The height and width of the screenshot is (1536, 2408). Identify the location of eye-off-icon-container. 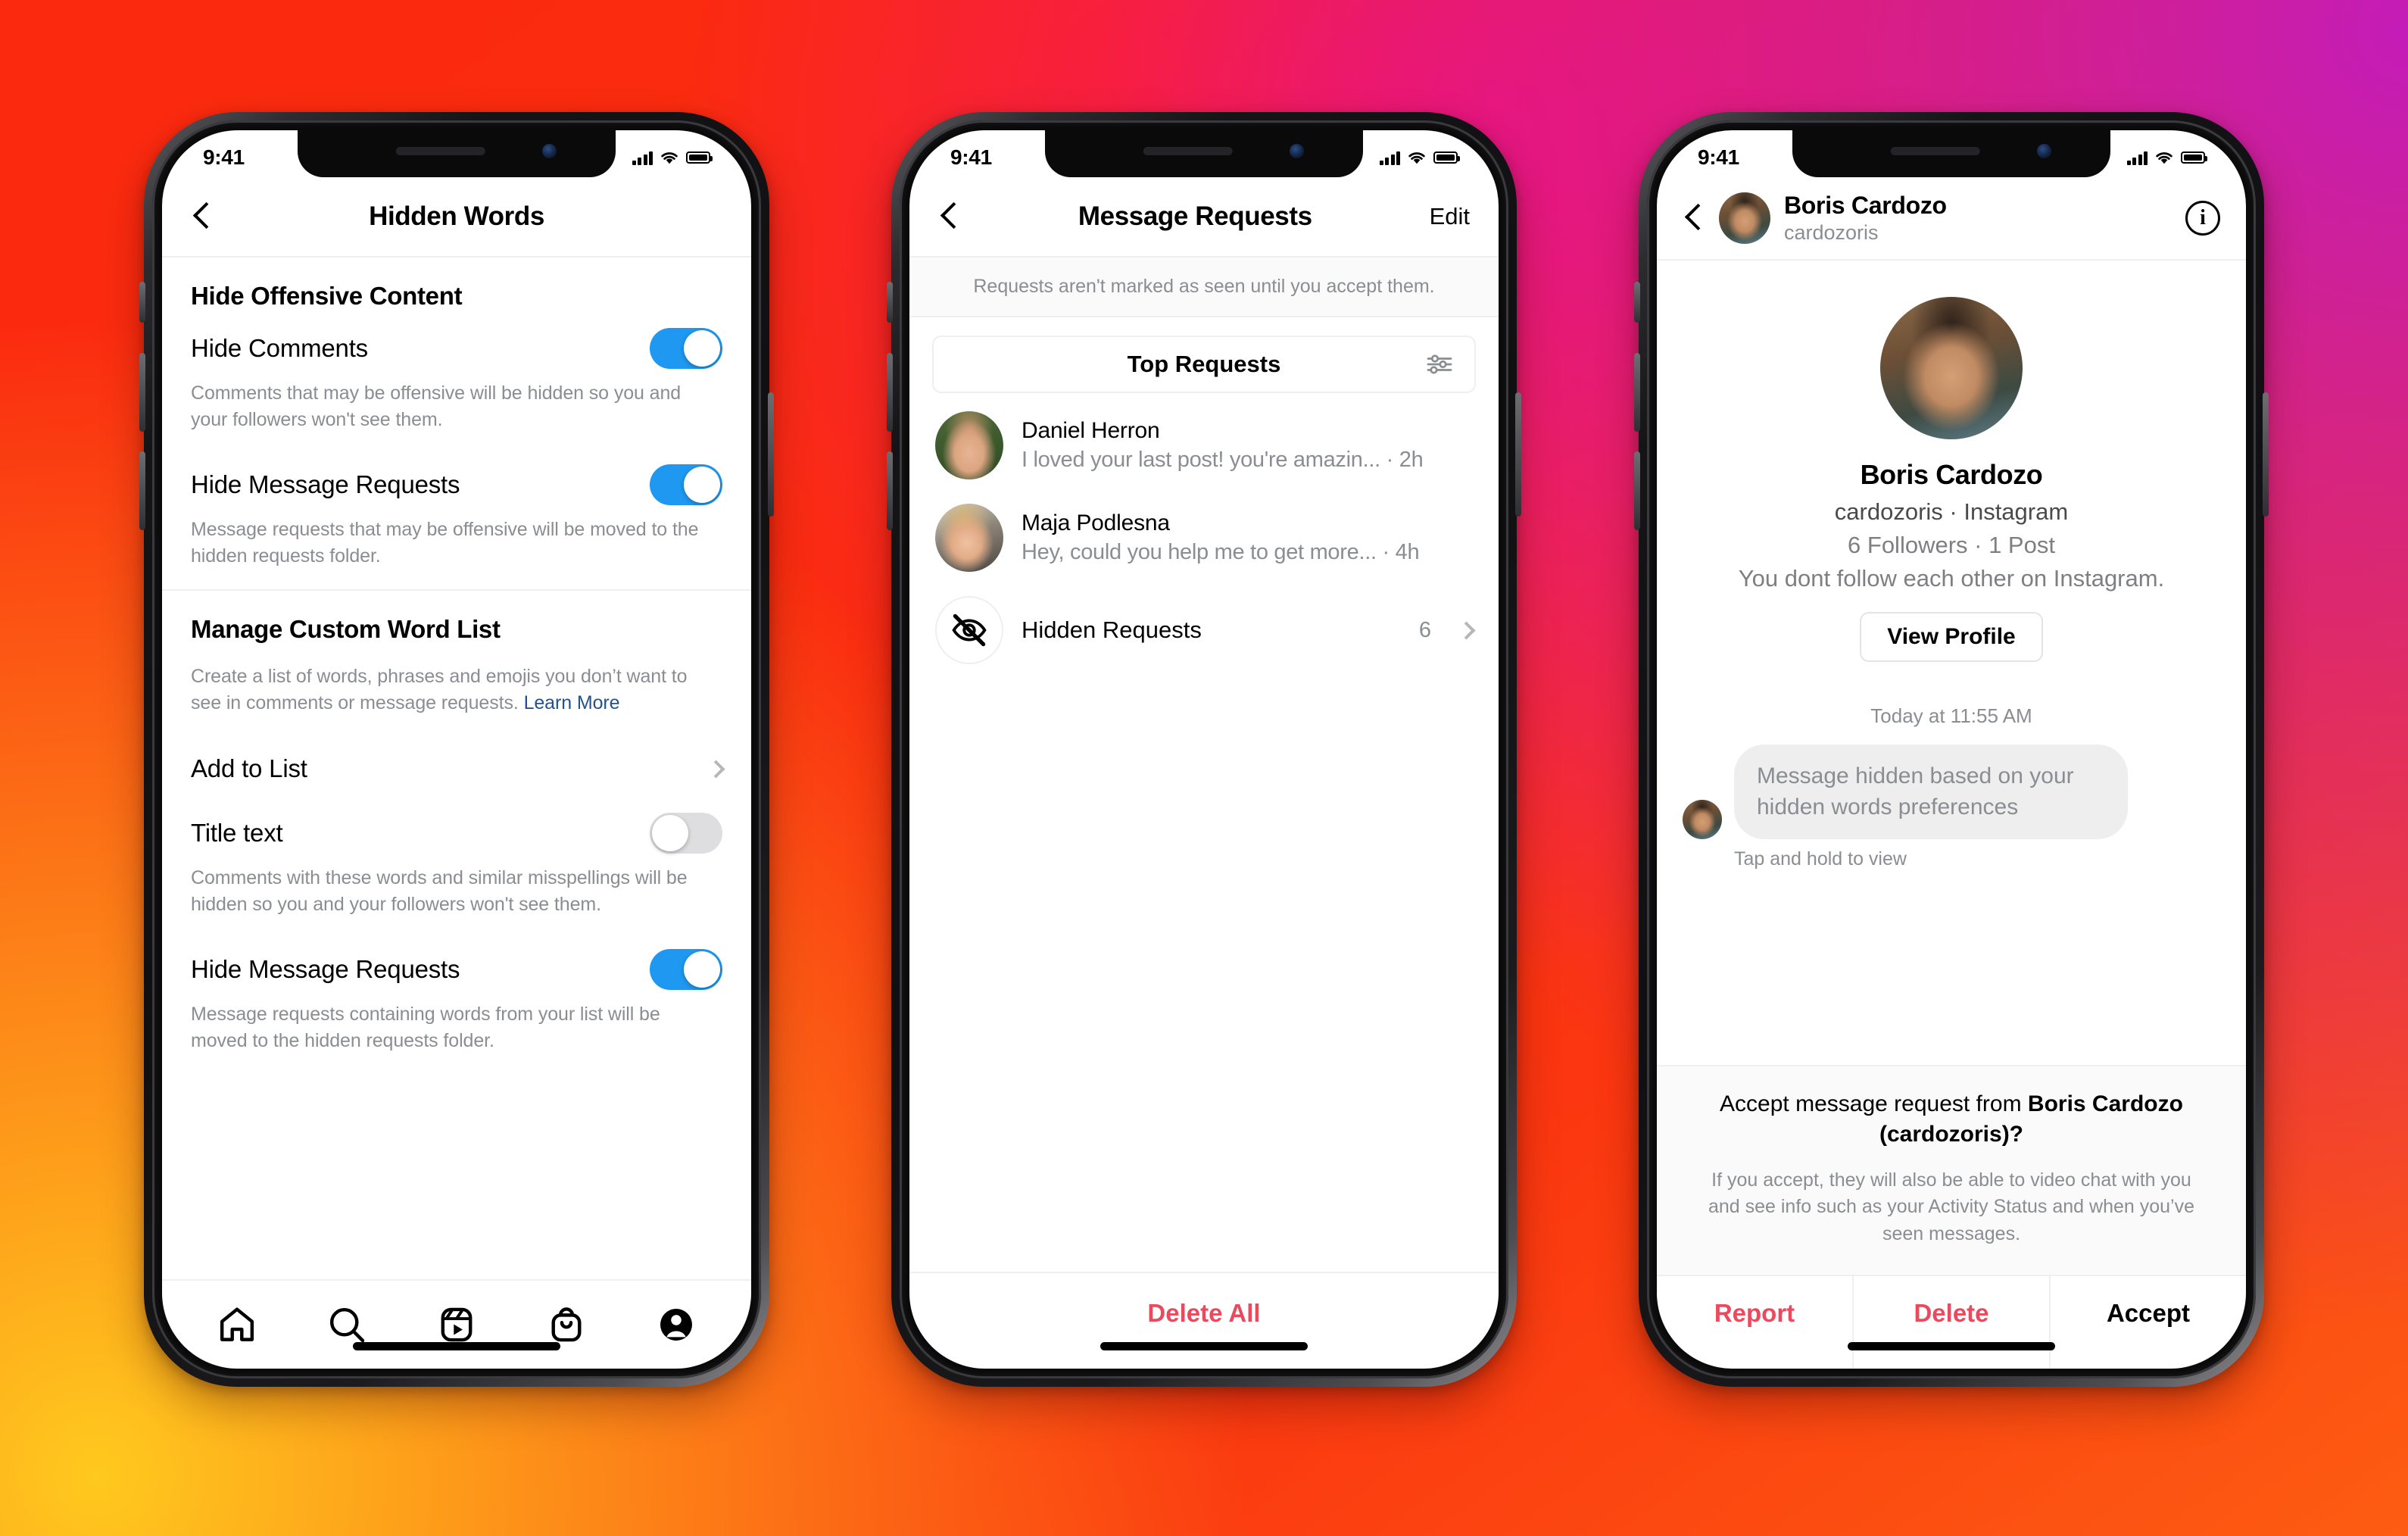
(969, 630).